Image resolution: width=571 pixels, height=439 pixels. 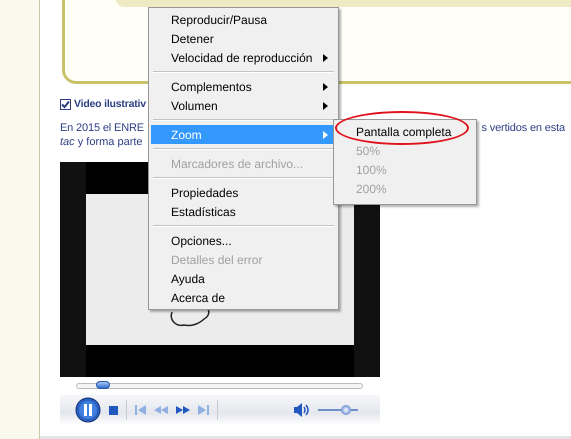 What do you see at coordinates (65, 104) in the screenshot?
I see `checkbox-icon` at bounding box center [65, 104].